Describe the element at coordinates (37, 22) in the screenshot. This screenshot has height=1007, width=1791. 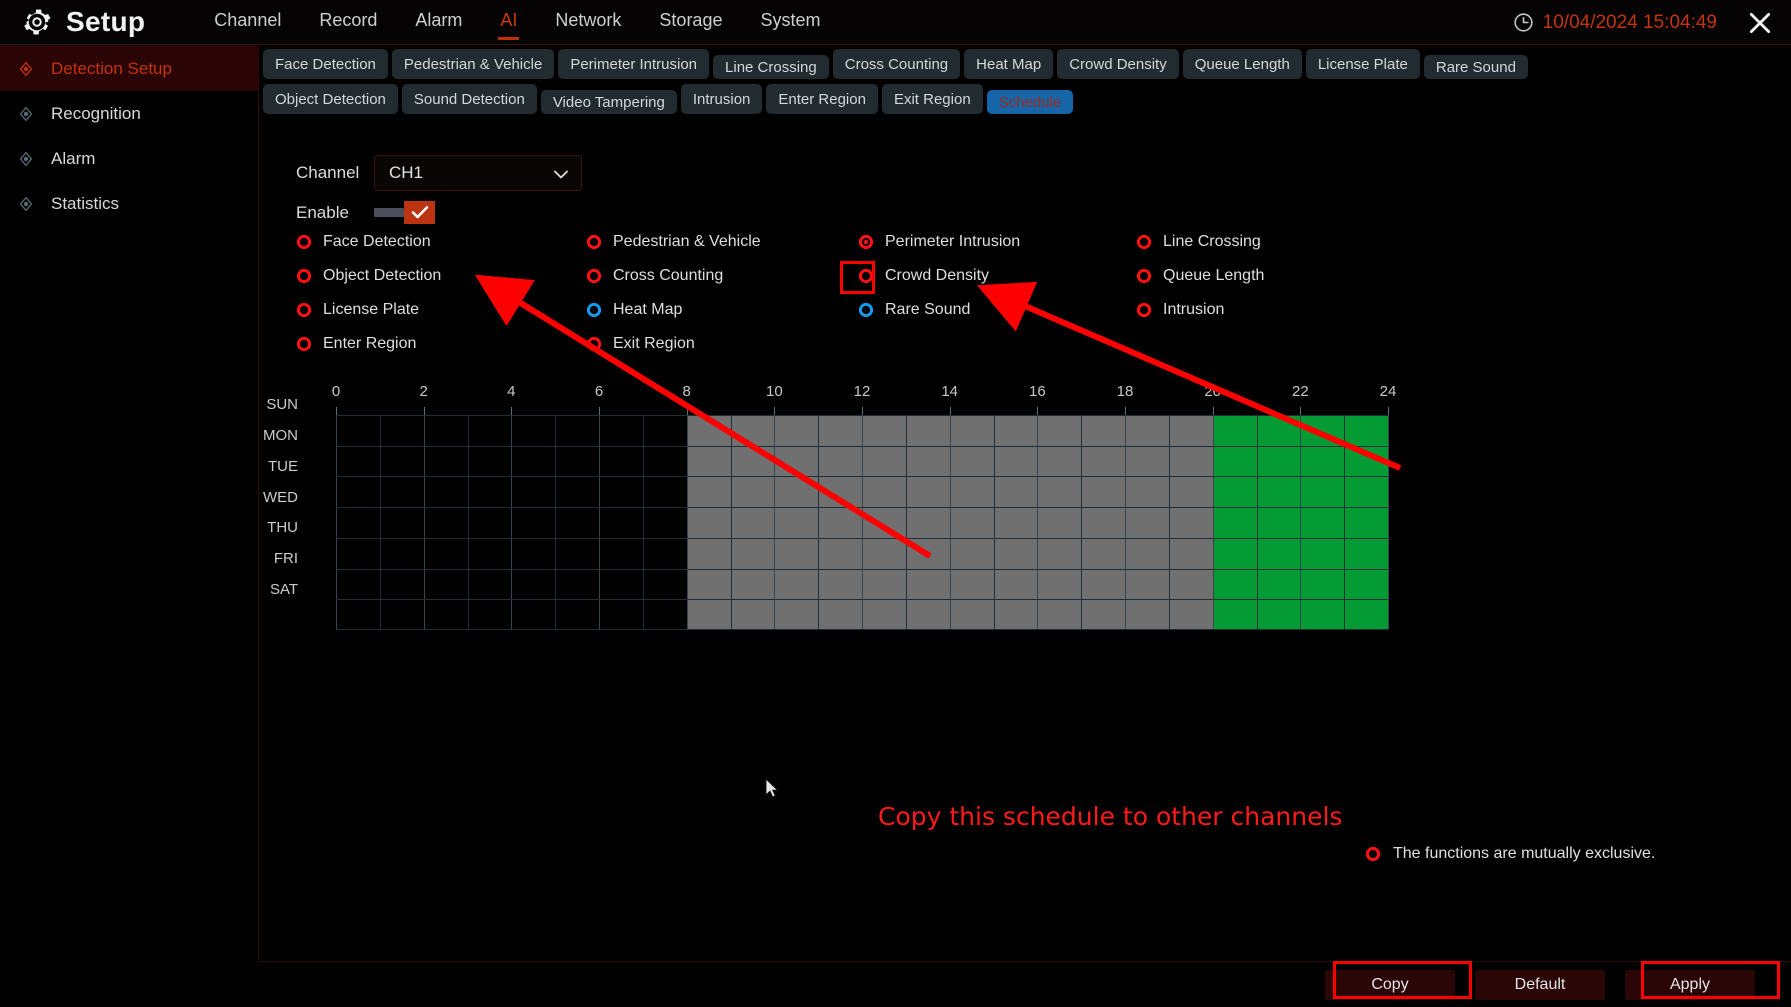
I see `gear-icon` at that location.